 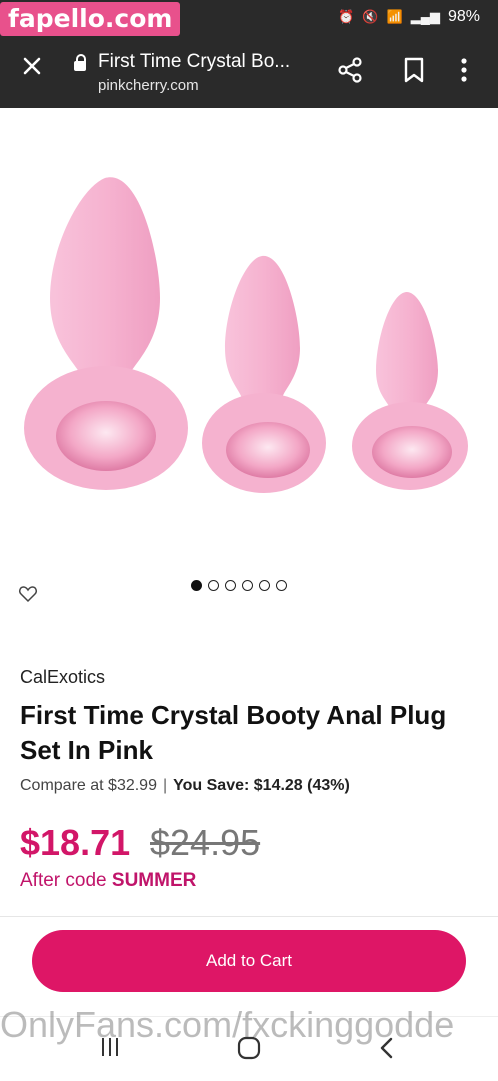 I want to click on page-domain: pinkcherry.com, so click(x=148, y=85).